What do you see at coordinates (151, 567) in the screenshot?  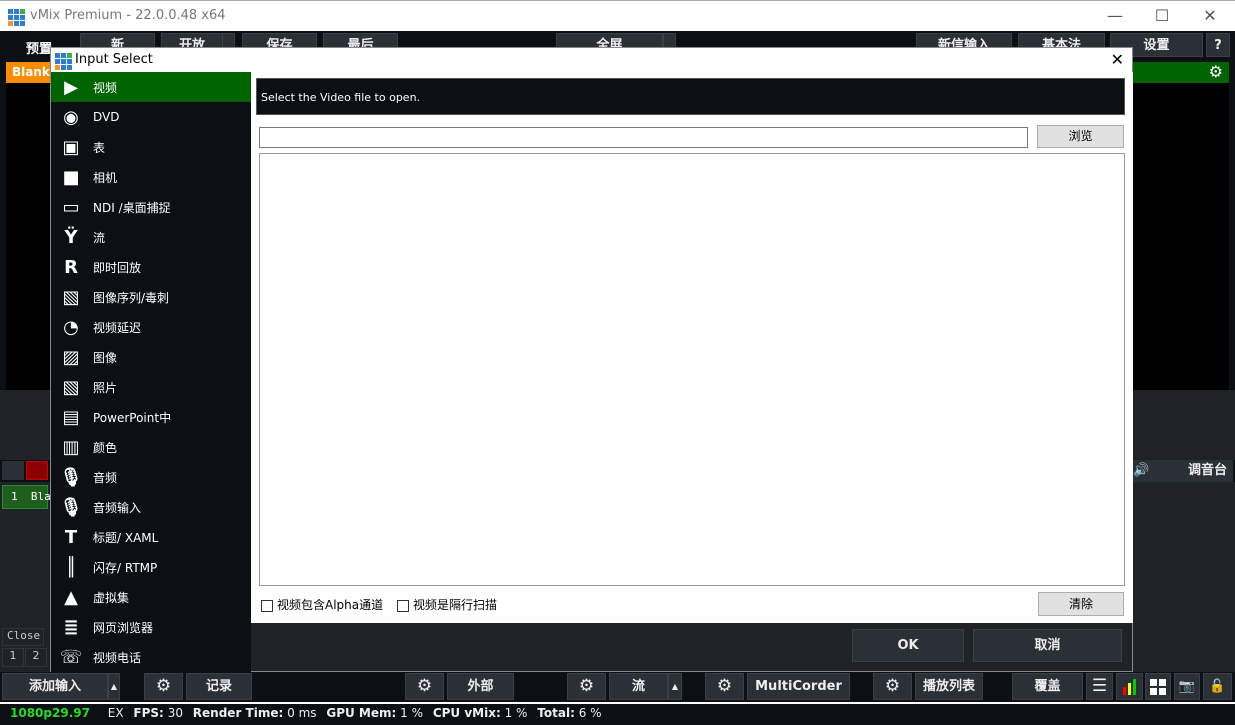 I see `input-type-item: ║ 闪存/ RTMP` at bounding box center [151, 567].